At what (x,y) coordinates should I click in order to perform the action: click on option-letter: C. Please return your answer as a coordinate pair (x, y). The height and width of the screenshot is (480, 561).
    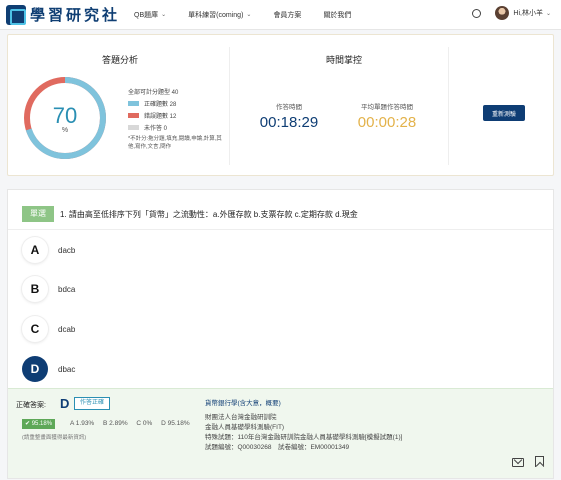
    Looking at the image, I should click on (35, 329).